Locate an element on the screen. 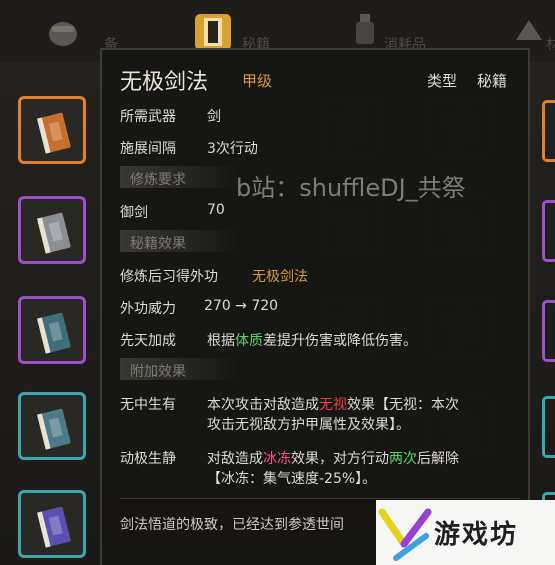  section-title: 秘籍效果 is located at coordinates (158, 244).